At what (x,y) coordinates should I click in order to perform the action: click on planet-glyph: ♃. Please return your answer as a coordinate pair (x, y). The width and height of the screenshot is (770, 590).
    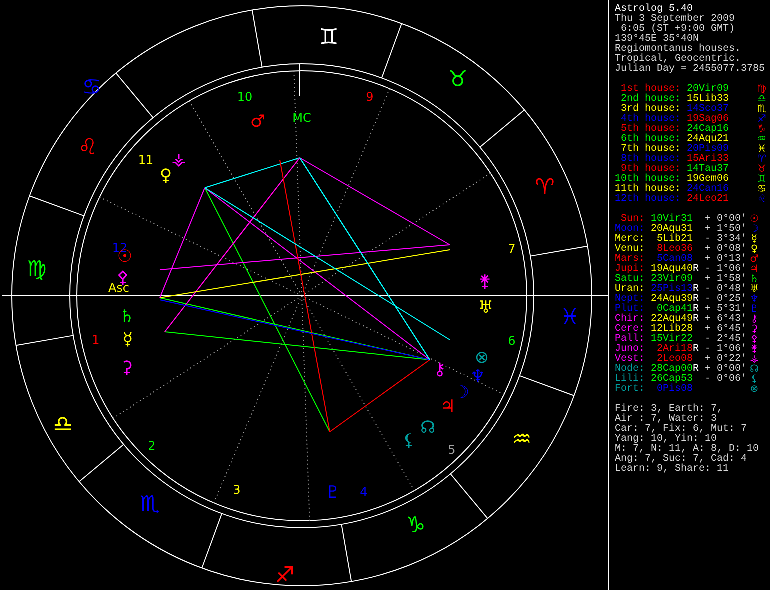
    Looking at the image, I should click on (754, 270).